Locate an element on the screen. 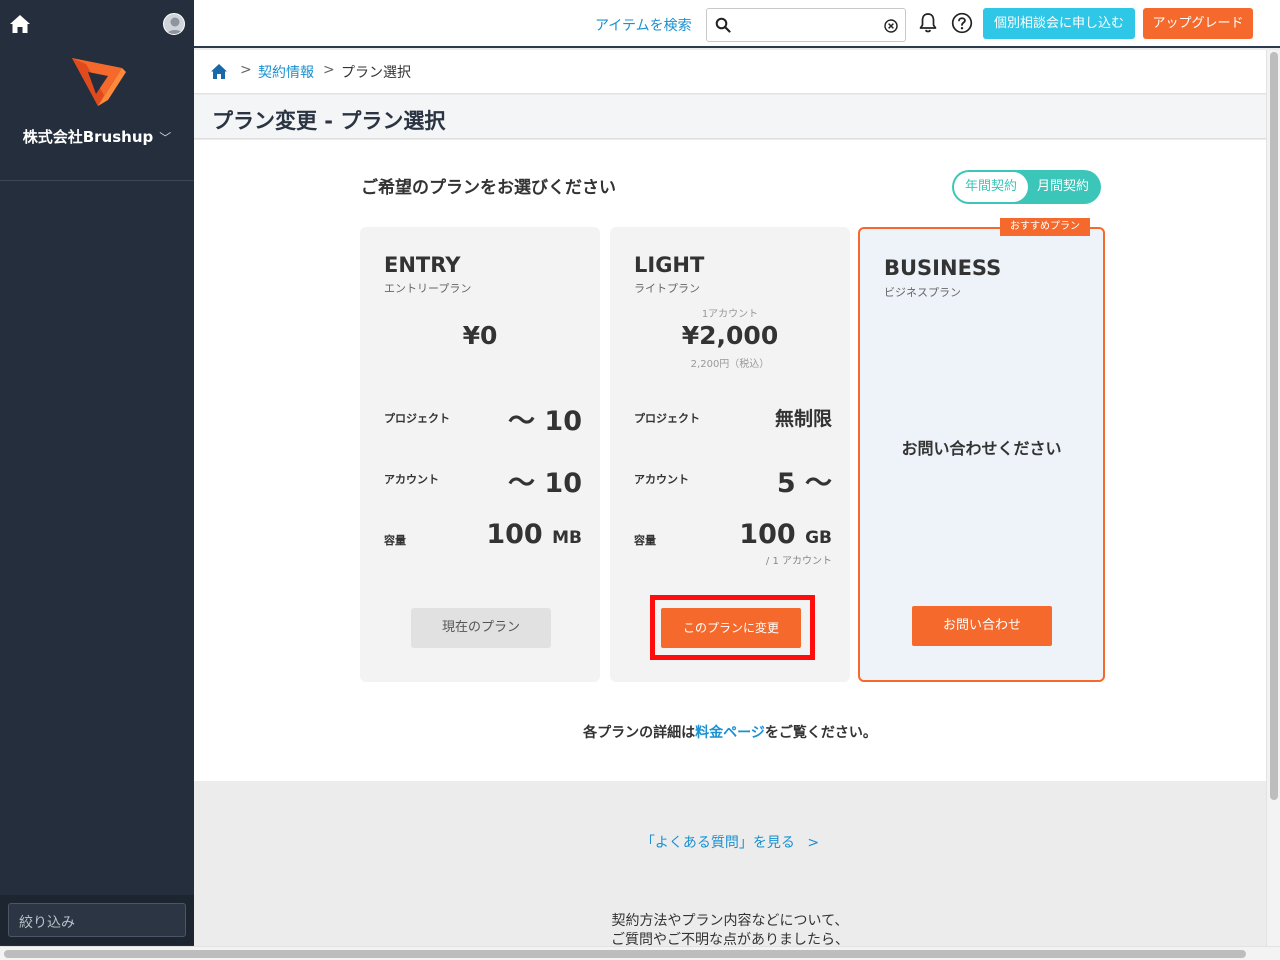  plan-details-note: 各プランの詳細は料金ページをご覧ください。 is located at coordinates (730, 733).